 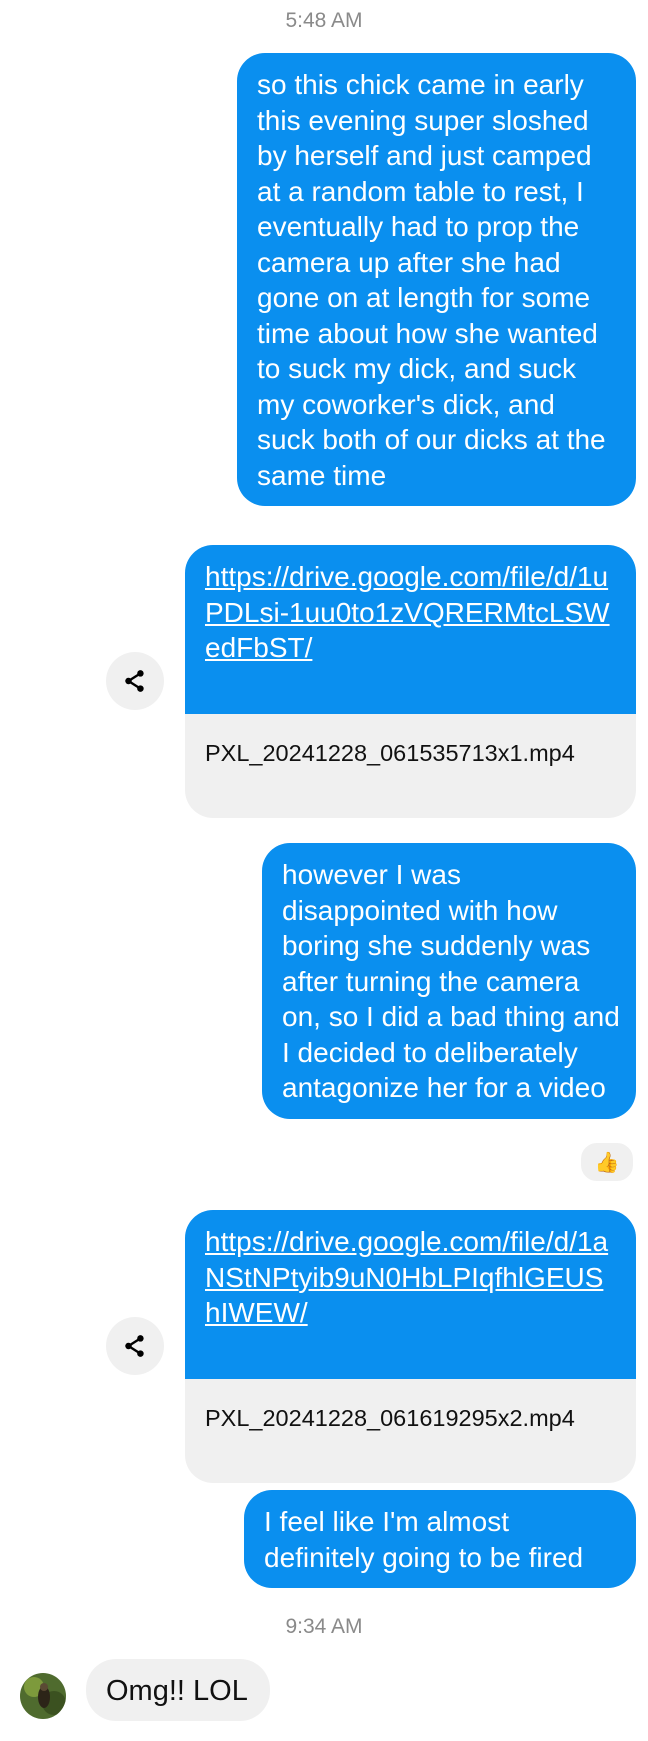 I want to click on attachment-filename: PXL_20241228_061535713x1.mp4, so click(x=410, y=766).